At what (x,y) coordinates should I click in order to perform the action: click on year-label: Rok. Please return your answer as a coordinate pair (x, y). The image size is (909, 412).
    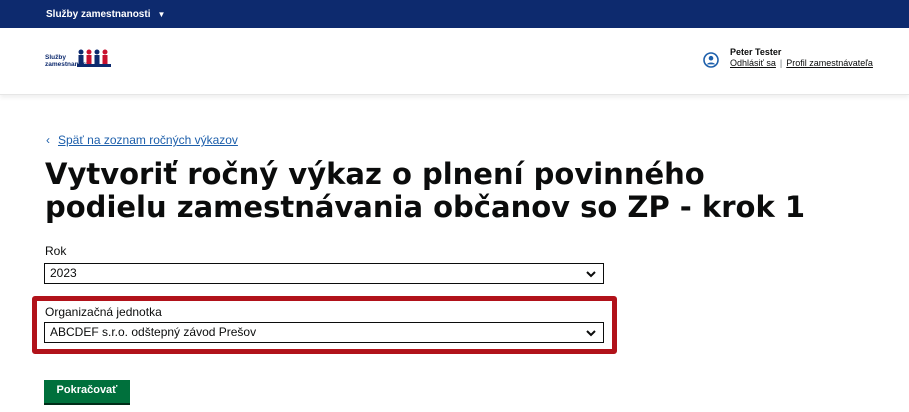
    Looking at the image, I should click on (56, 251).